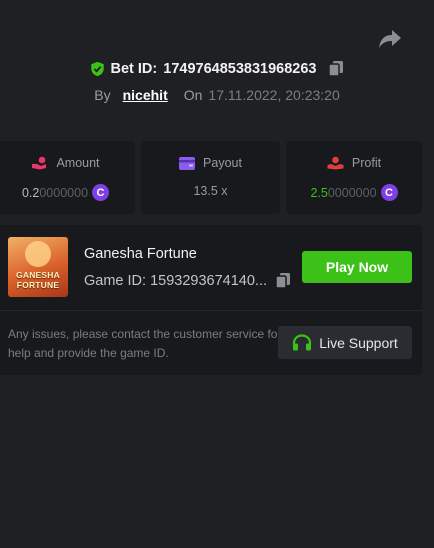 The height and width of the screenshot is (548, 434). I want to click on game-thumbnail: GANESHA FORTUNE, so click(38, 267).